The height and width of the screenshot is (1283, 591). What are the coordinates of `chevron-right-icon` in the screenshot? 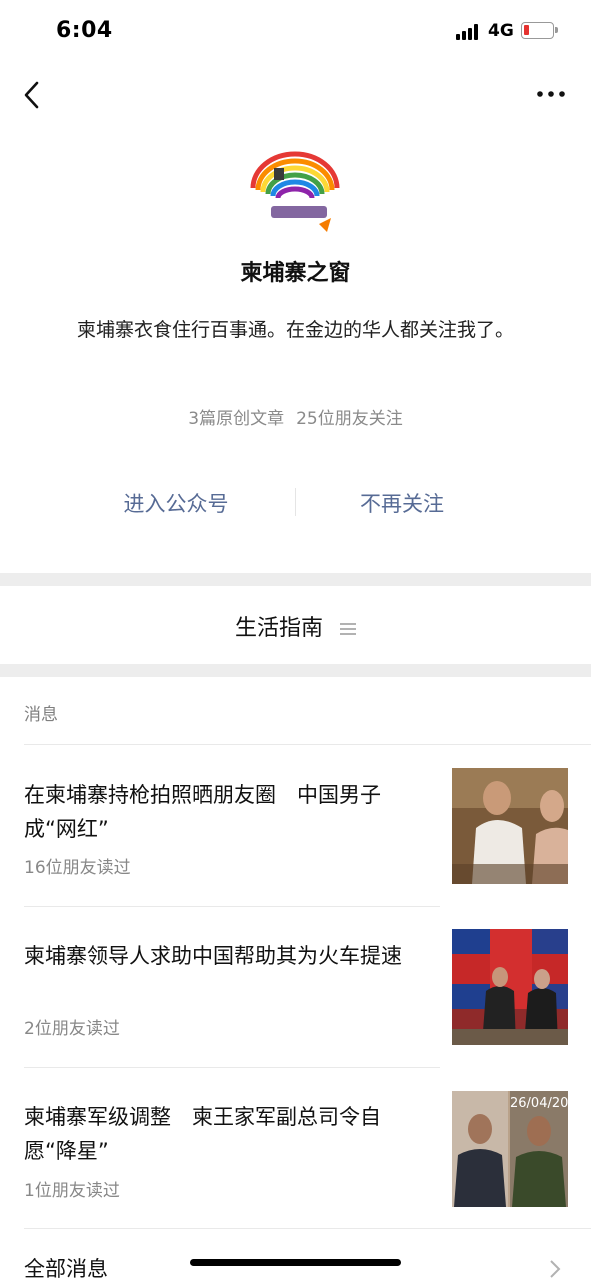 It's located at (555, 1269).